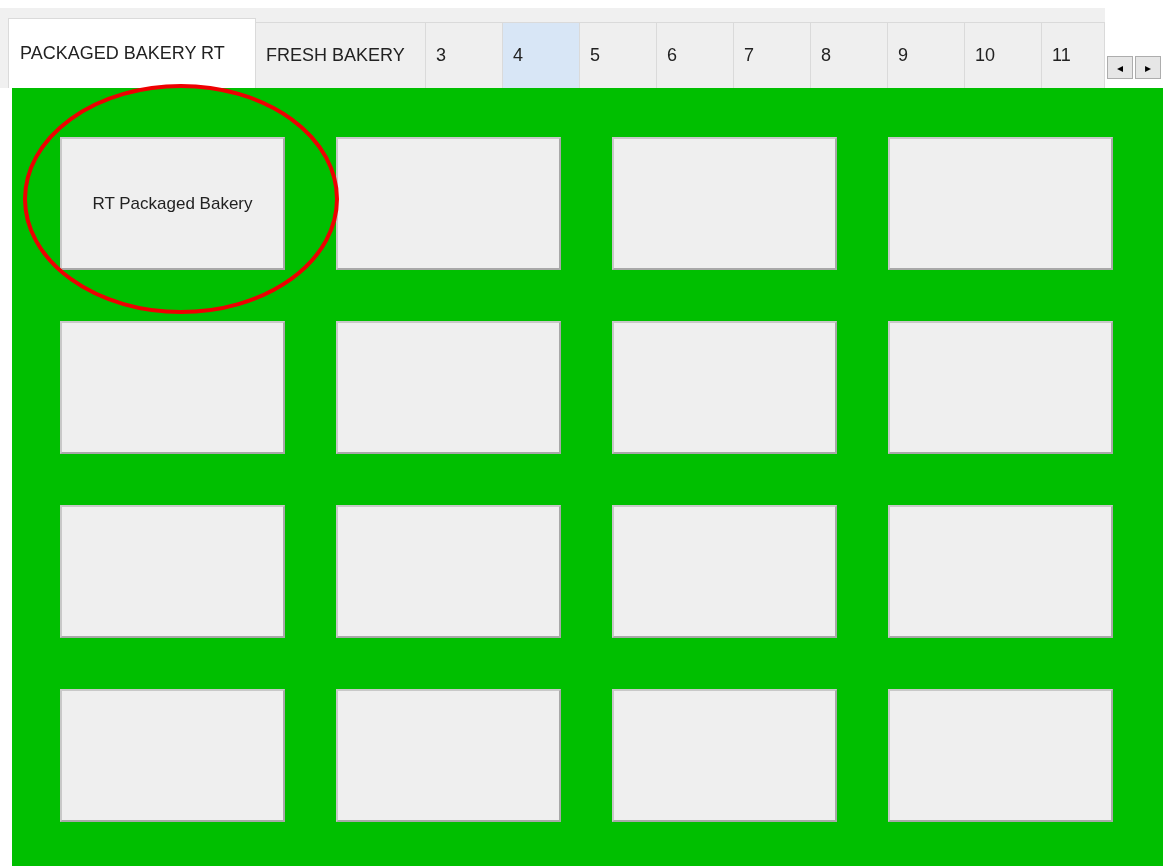 Image resolution: width=1163 pixels, height=866 pixels. Describe the element at coordinates (1120, 67) in the screenshot. I see `scroll-left-button: ◂` at that location.